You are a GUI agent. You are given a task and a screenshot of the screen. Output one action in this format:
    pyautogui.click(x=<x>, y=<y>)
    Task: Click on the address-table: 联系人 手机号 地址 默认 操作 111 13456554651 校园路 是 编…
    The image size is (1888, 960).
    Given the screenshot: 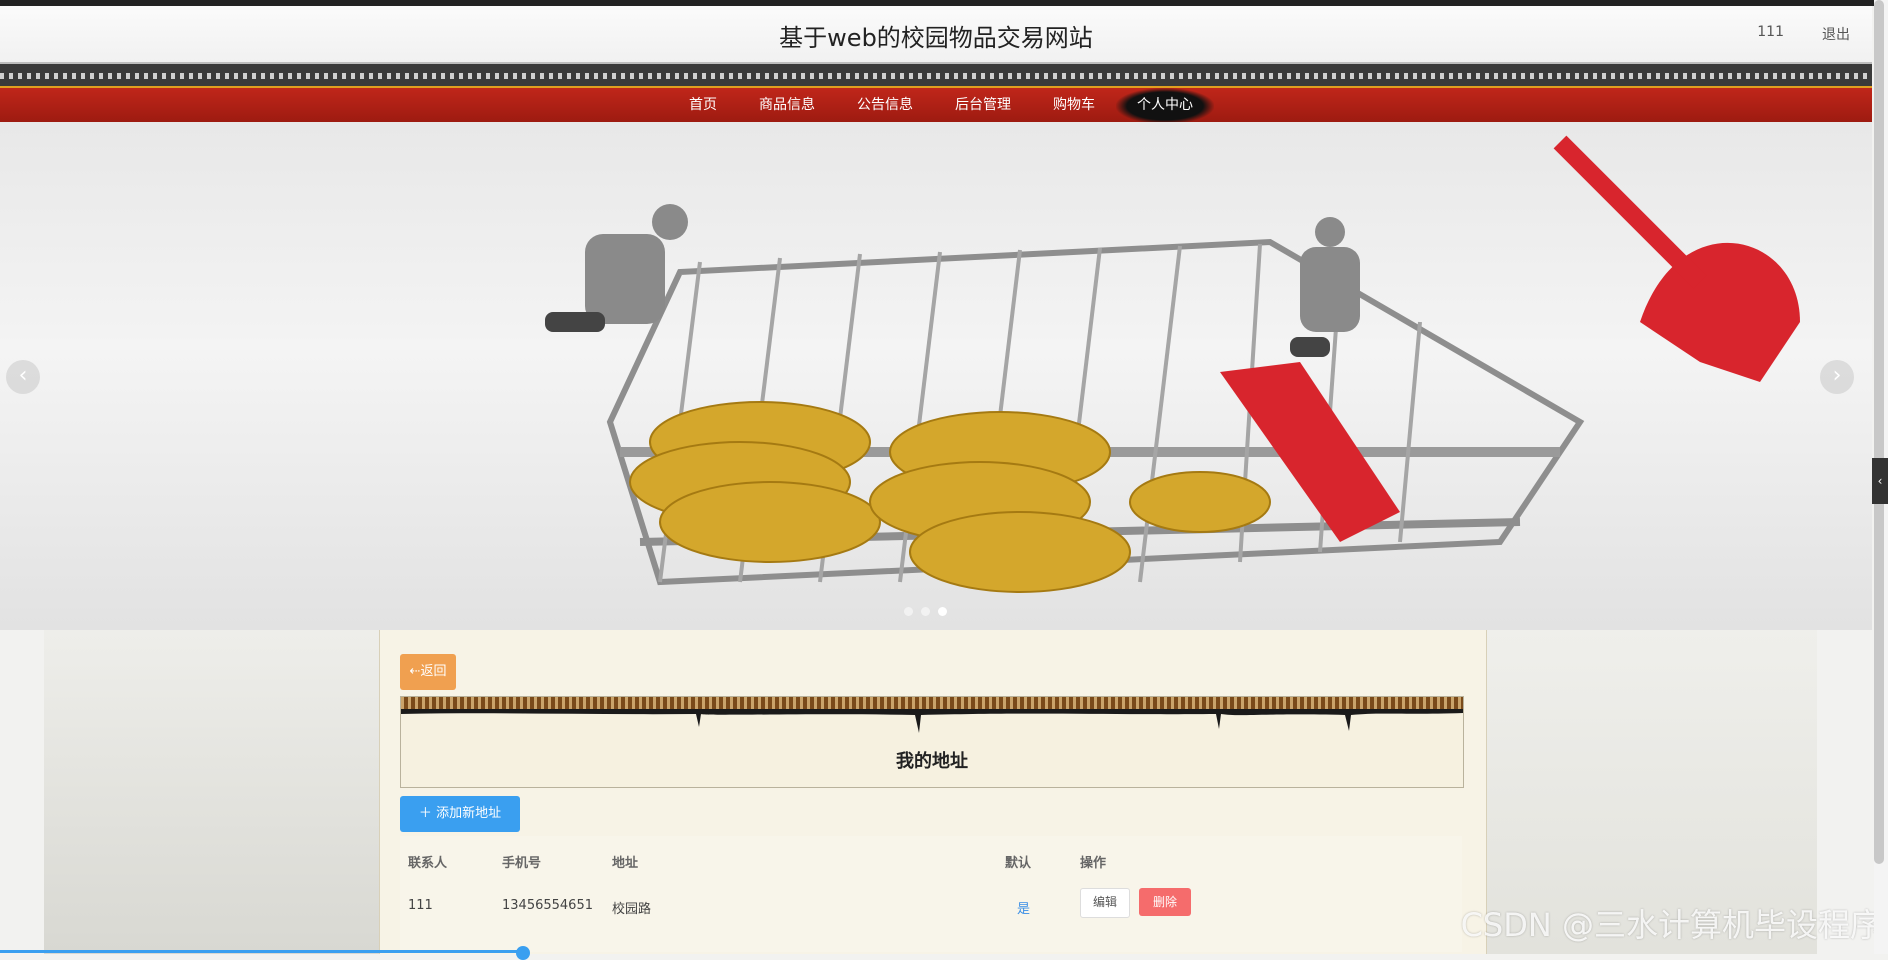 What is the action you would take?
    pyautogui.click(x=931, y=894)
    